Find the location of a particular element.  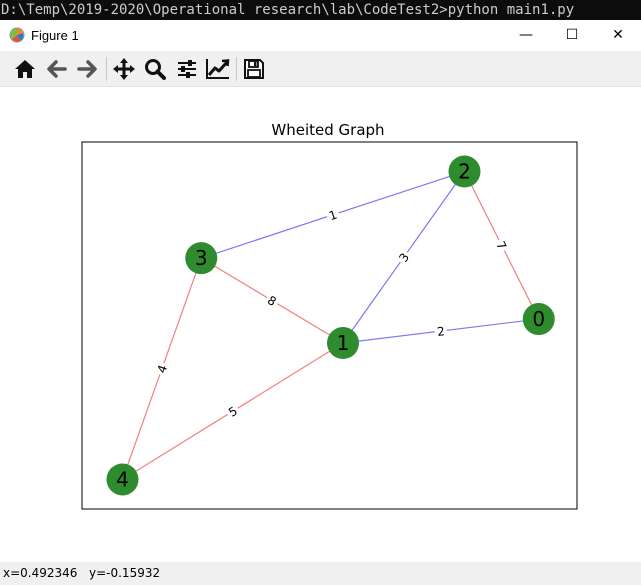

minimize-button: — is located at coordinates (526, 35).